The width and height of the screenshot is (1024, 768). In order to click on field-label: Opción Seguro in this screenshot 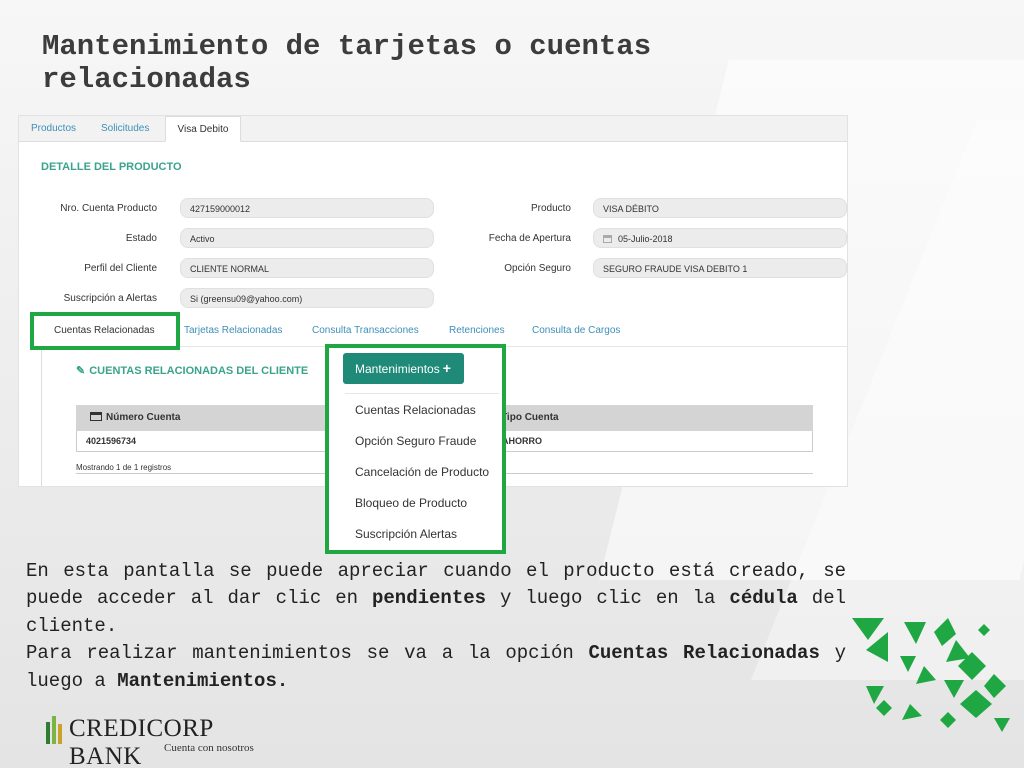, I will do `click(537, 268)`.